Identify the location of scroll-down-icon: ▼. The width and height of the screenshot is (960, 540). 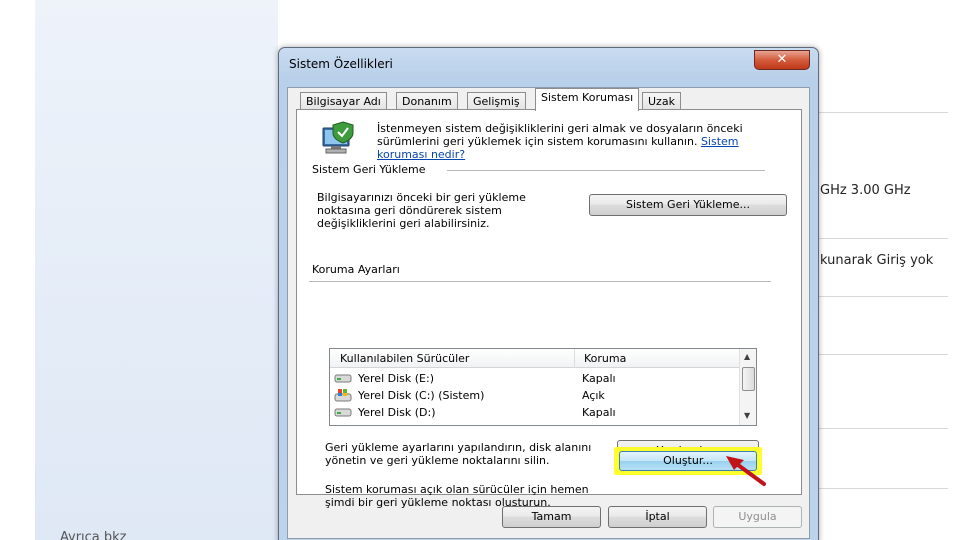
(747, 415).